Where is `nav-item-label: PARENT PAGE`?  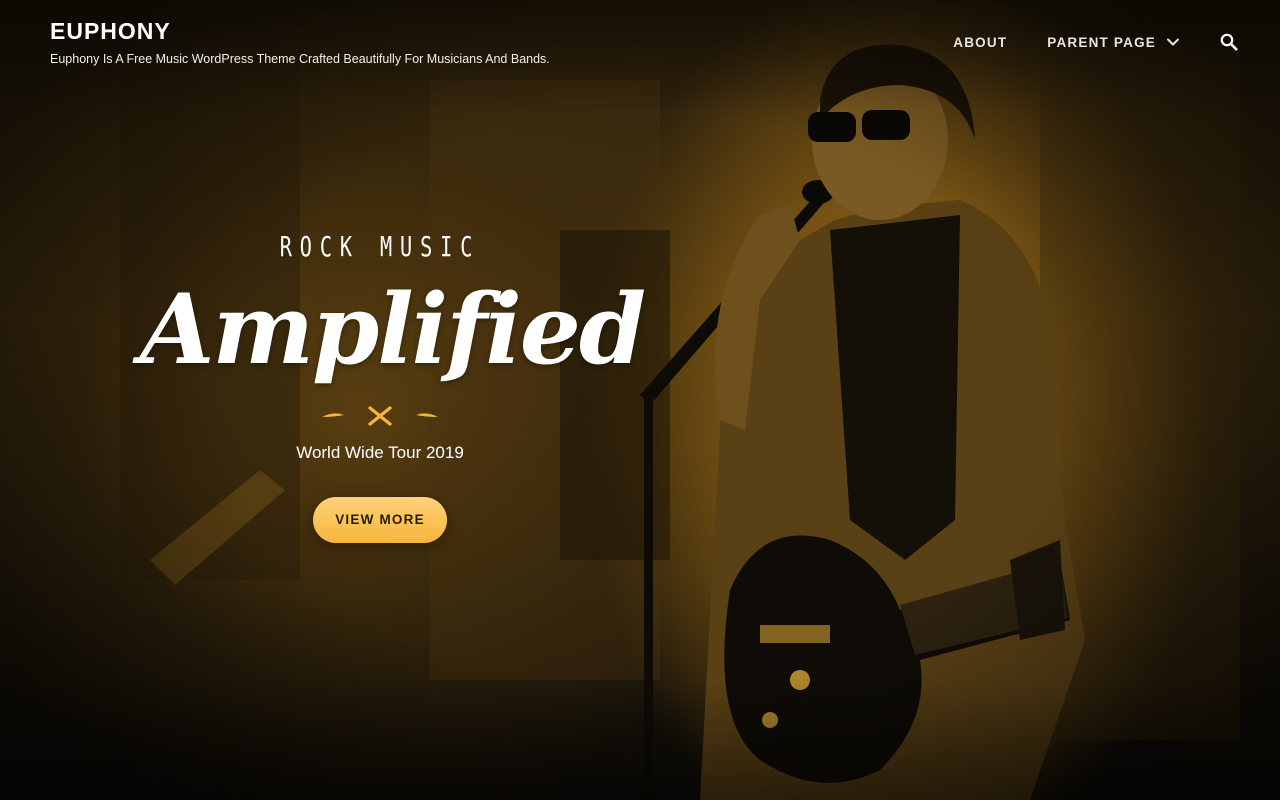 nav-item-label: PARENT PAGE is located at coordinates (1101, 42).